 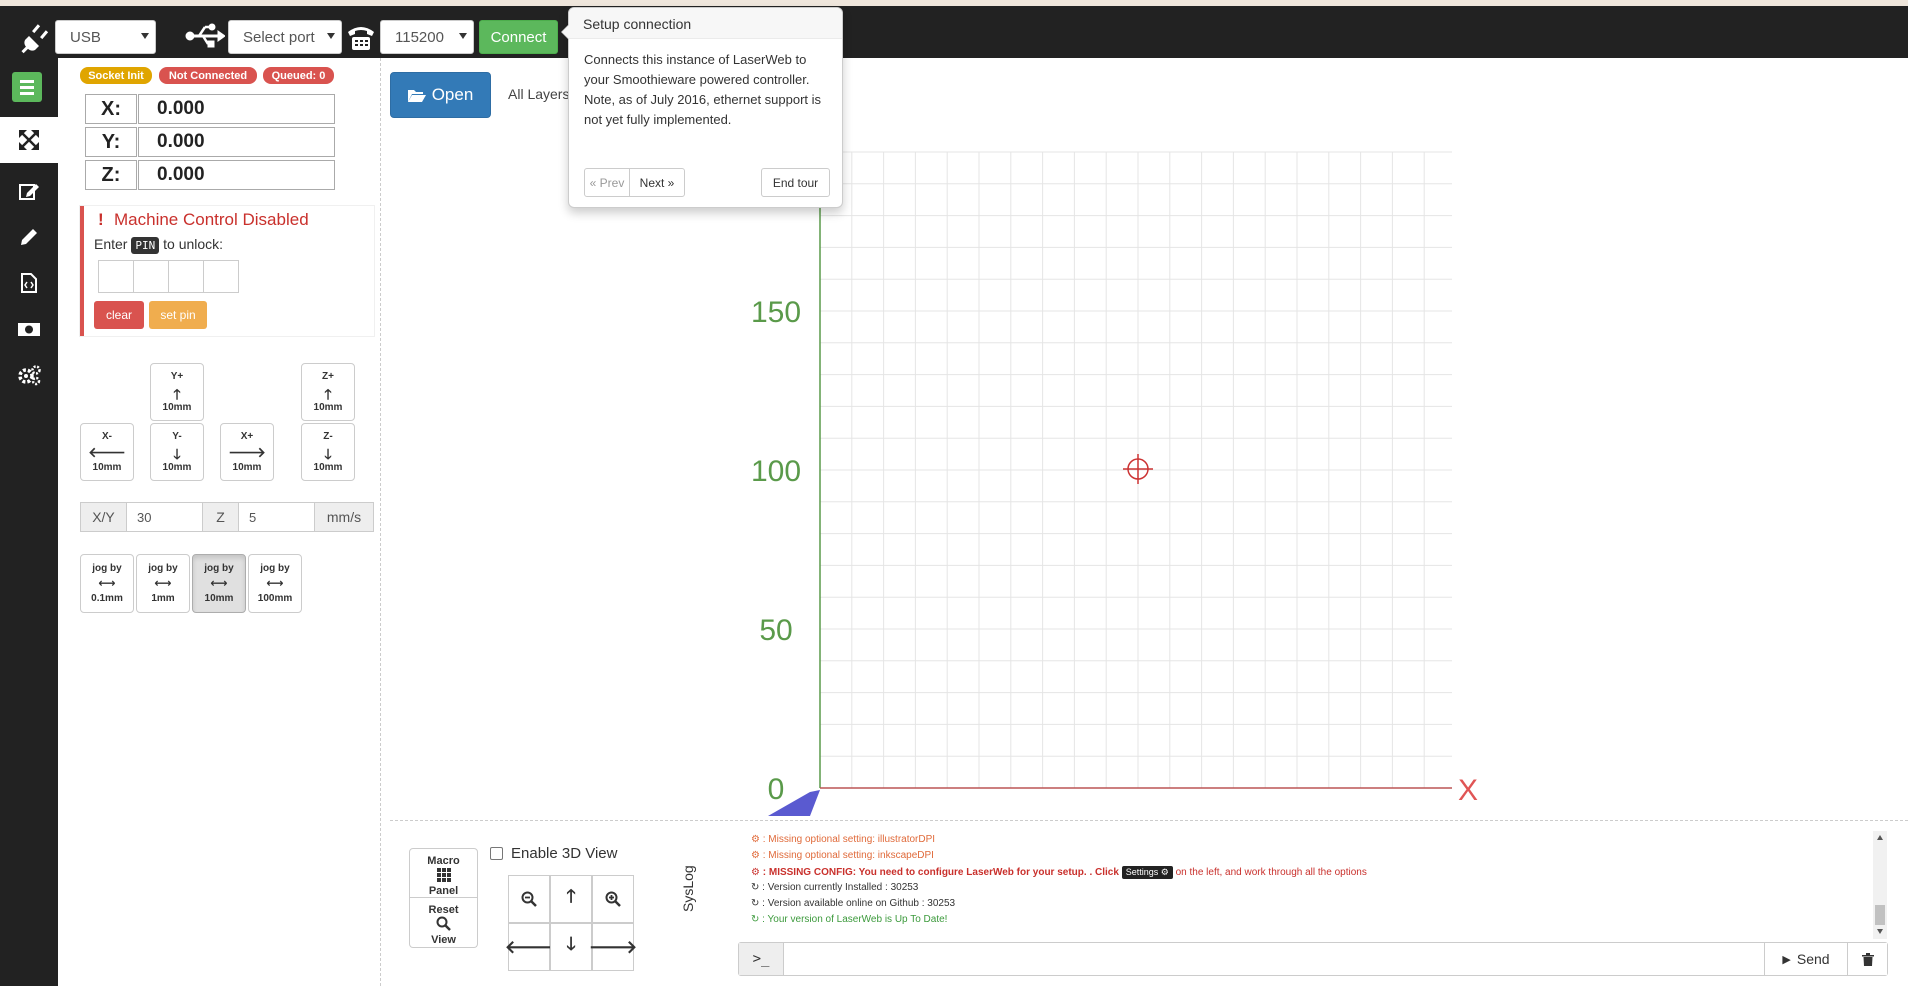 I want to click on send-button: ▶ Send, so click(x=1805, y=959).